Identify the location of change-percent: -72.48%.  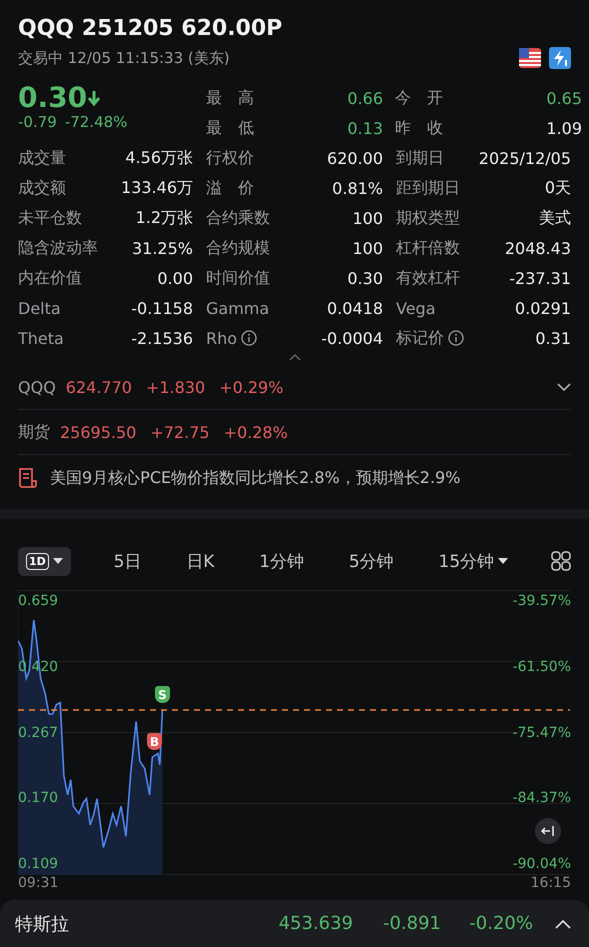
(96, 122).